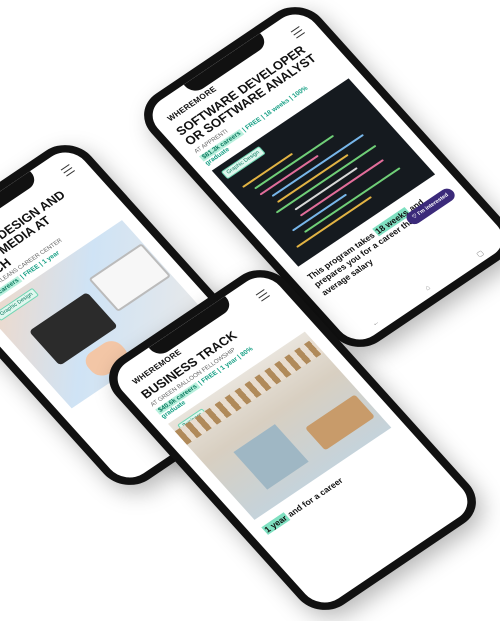 The width and height of the screenshot is (500, 621). I want to click on recent-apps-icon: ▢, so click(480, 254).